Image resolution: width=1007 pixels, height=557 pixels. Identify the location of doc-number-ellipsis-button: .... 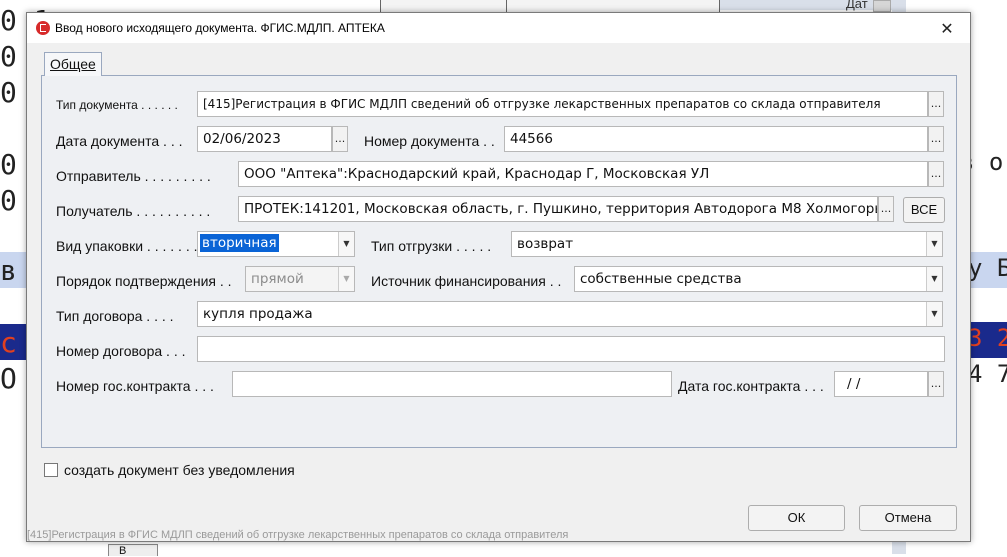
(936, 139).